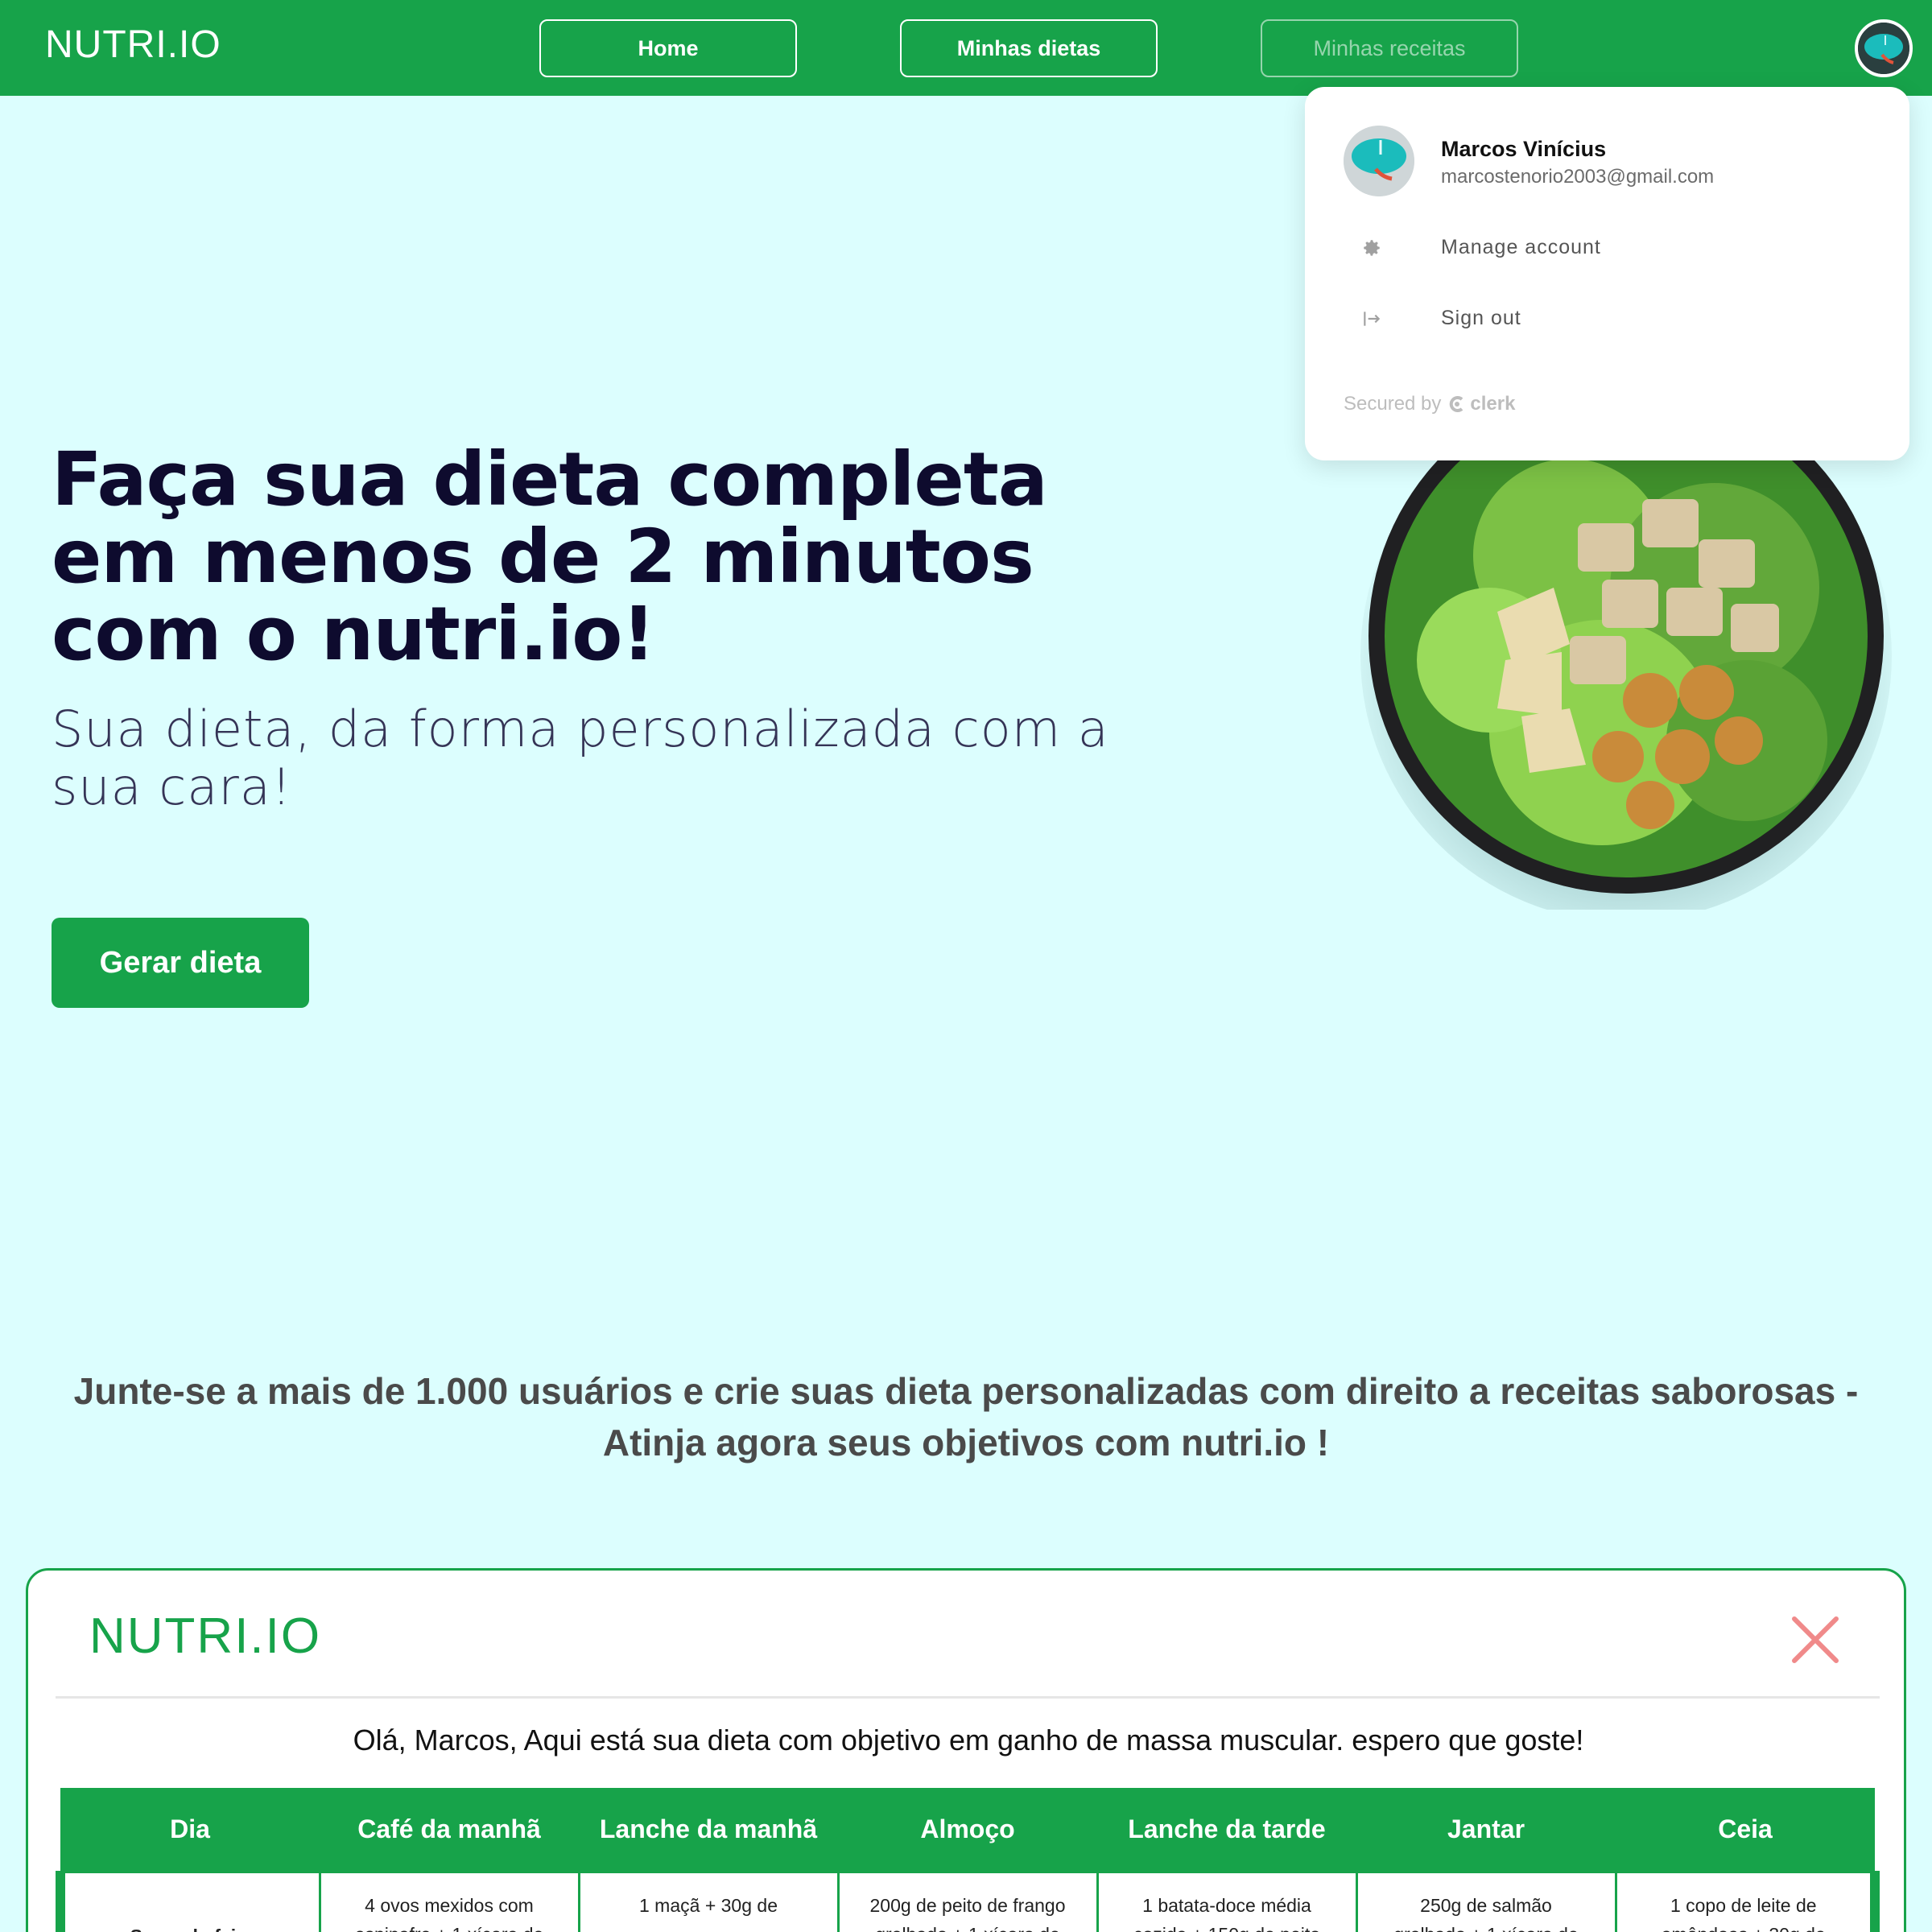 The image size is (1932, 1932). Describe the element at coordinates (1607, 248) in the screenshot. I see `manage-account-item: Manage account` at that location.